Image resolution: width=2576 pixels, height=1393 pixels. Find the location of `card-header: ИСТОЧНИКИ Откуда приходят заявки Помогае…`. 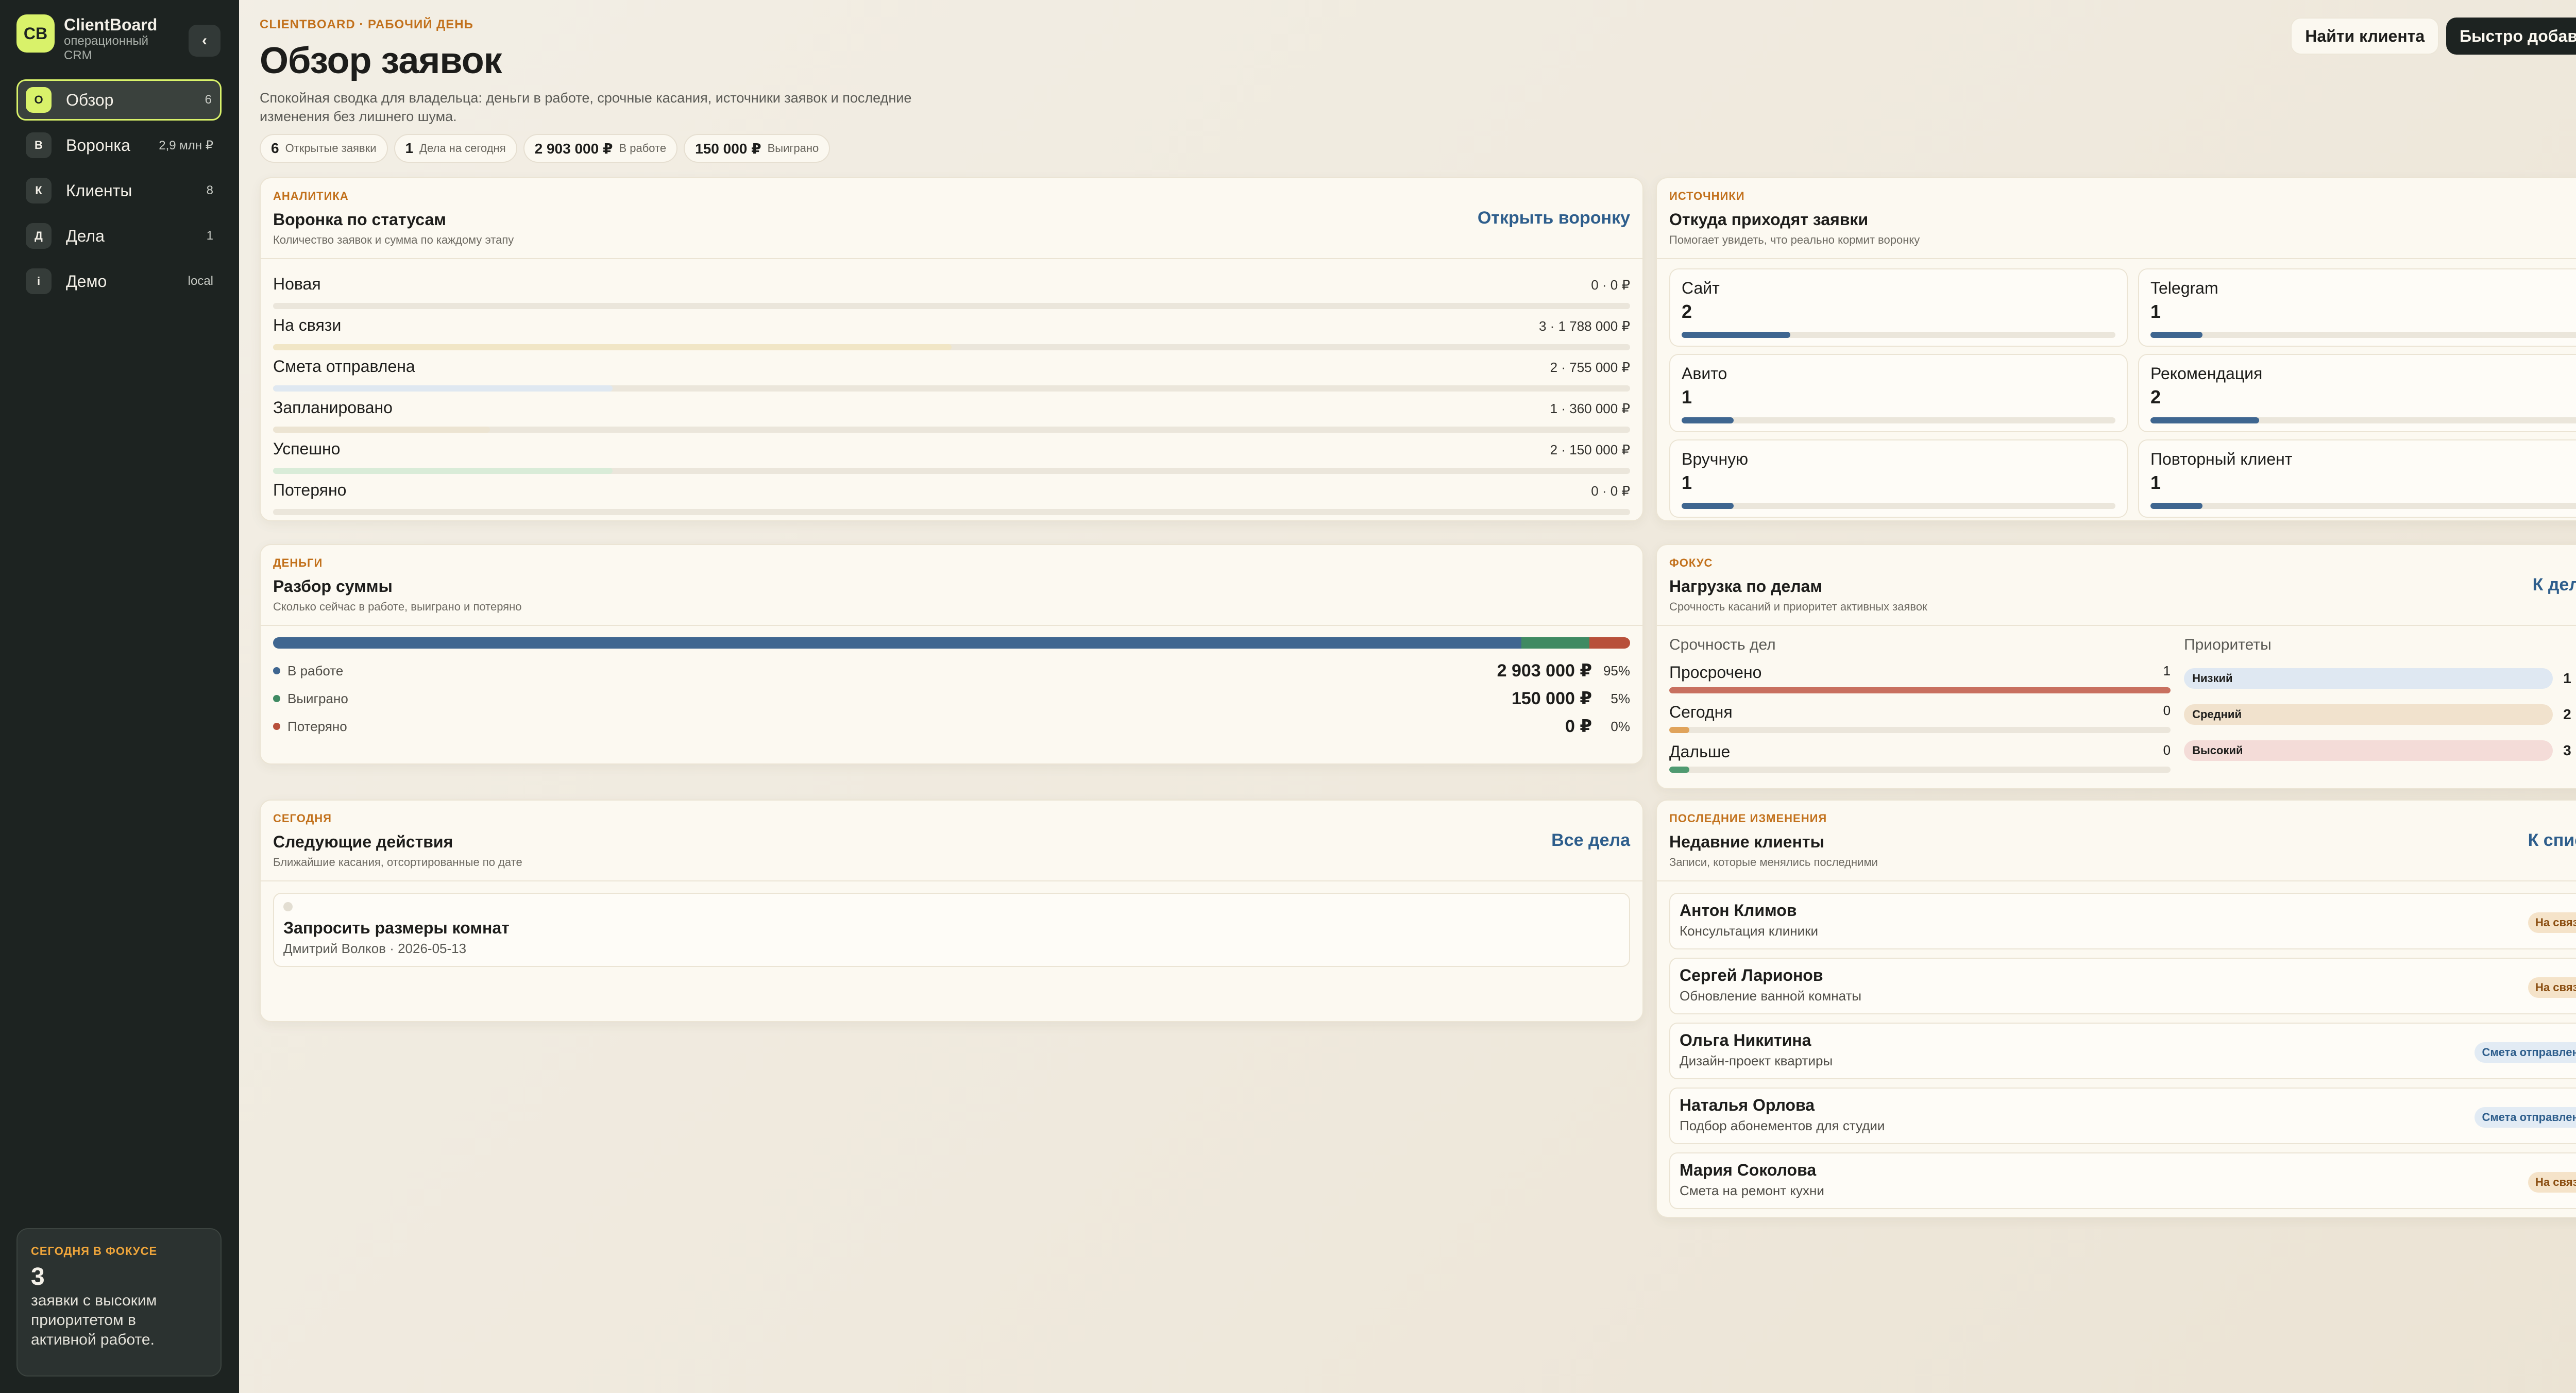

card-header: ИСТОЧНИКИ Откуда приходят заявки Помогае… is located at coordinates (2116, 212).